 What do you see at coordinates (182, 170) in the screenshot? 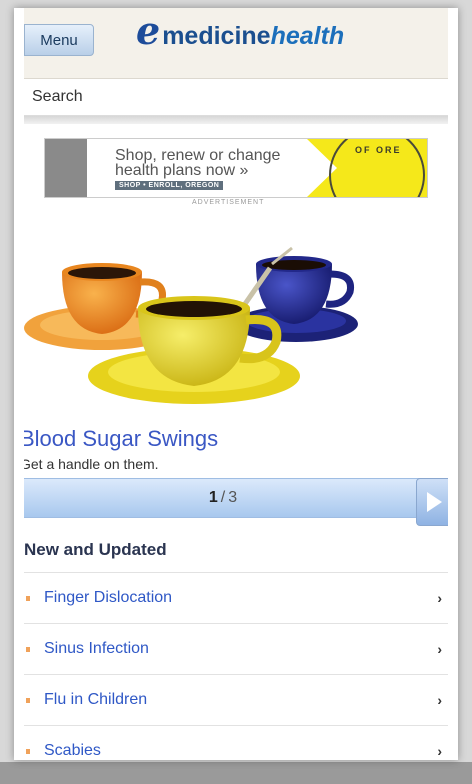
I see `ad-headline-2: health plans now »` at bounding box center [182, 170].